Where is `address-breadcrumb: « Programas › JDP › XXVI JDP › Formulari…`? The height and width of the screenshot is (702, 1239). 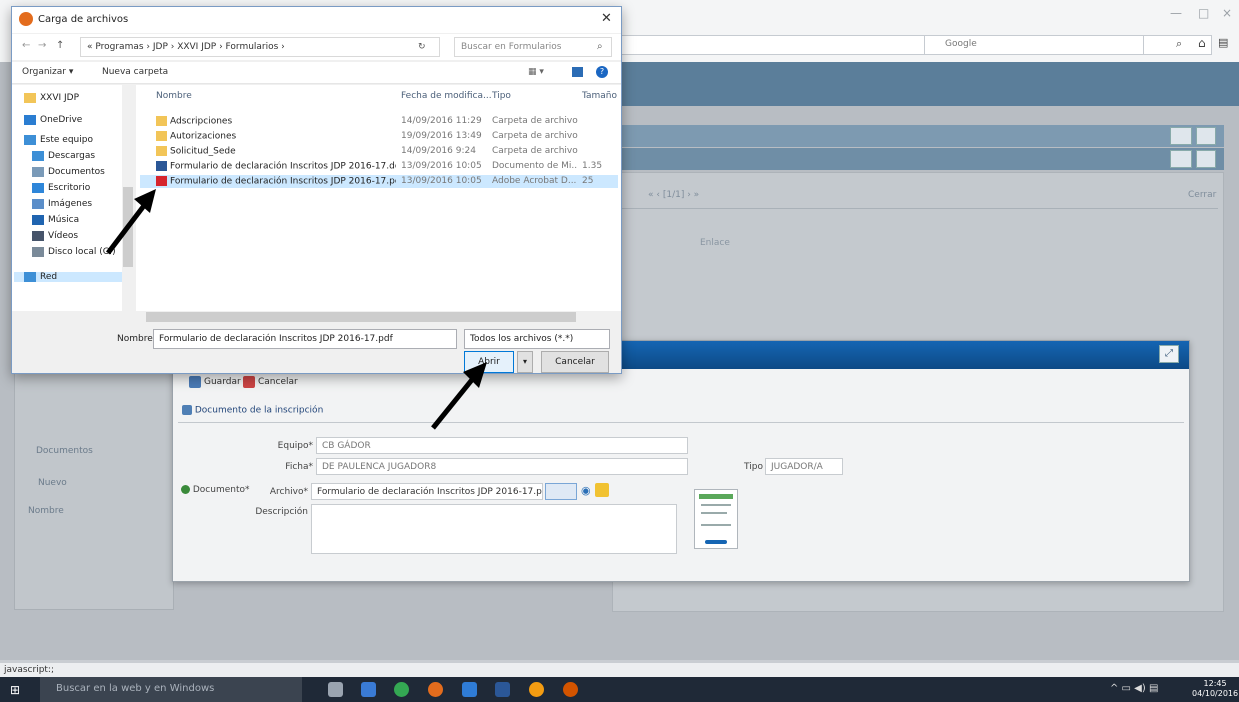 address-breadcrumb: « Programas › JDP › XXVI JDP › Formulari… is located at coordinates (260, 47).